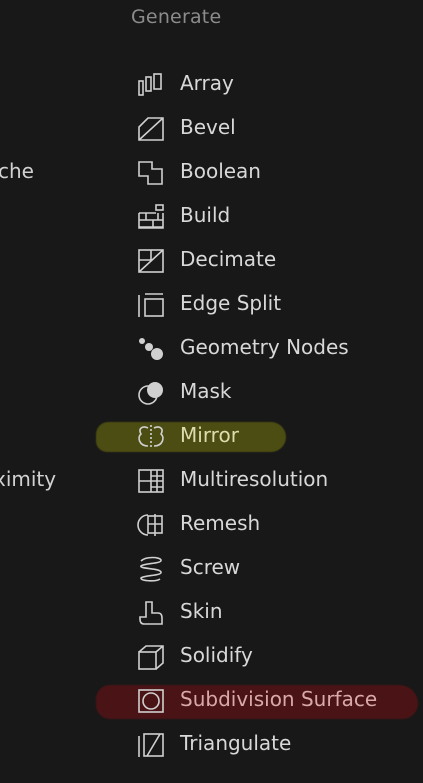 Image resolution: width=423 pixels, height=783 pixels. What do you see at coordinates (151, 129) in the screenshot?
I see `bevel-icon` at bounding box center [151, 129].